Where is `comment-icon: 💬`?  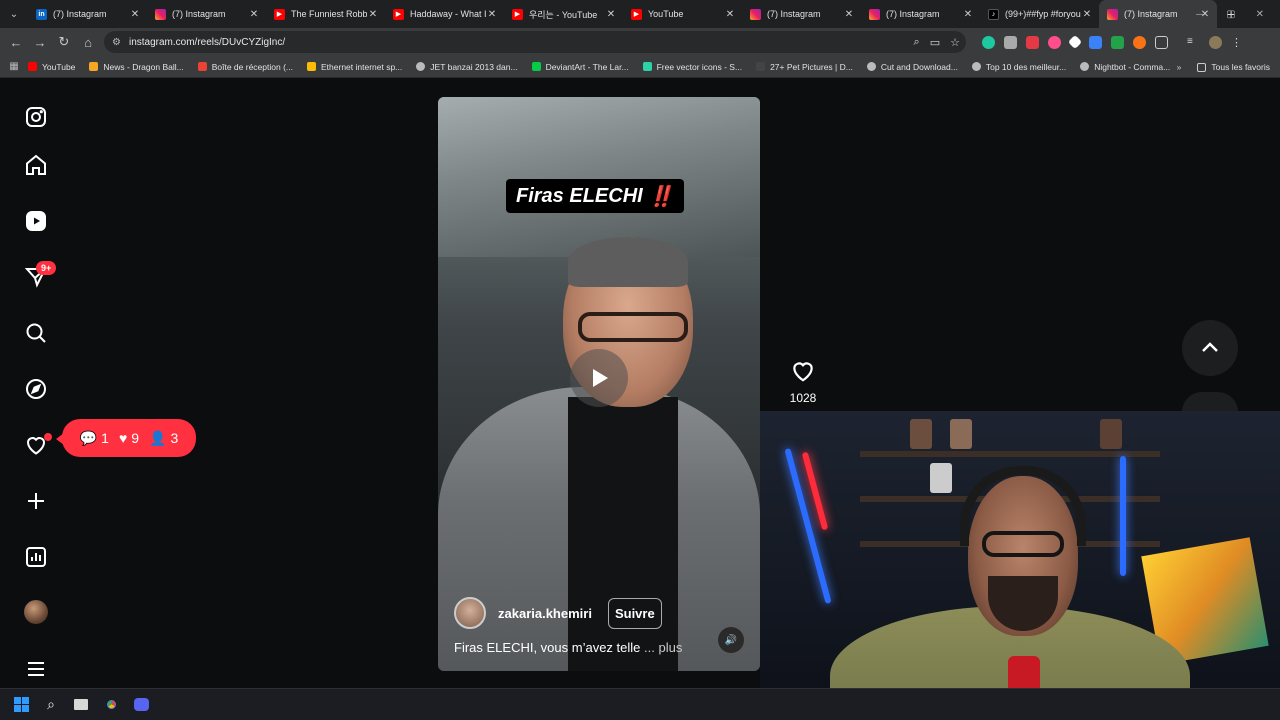 comment-icon: 💬 is located at coordinates (88, 437).